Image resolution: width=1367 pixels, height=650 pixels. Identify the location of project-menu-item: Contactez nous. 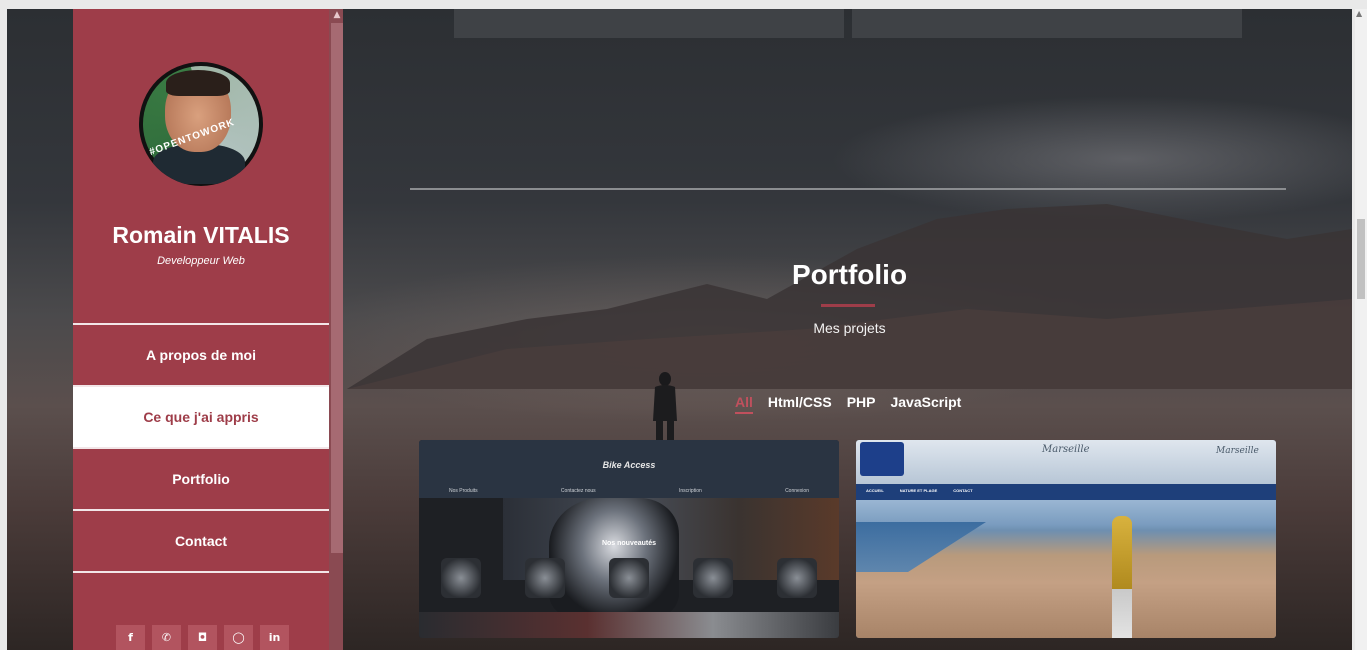
(578, 491).